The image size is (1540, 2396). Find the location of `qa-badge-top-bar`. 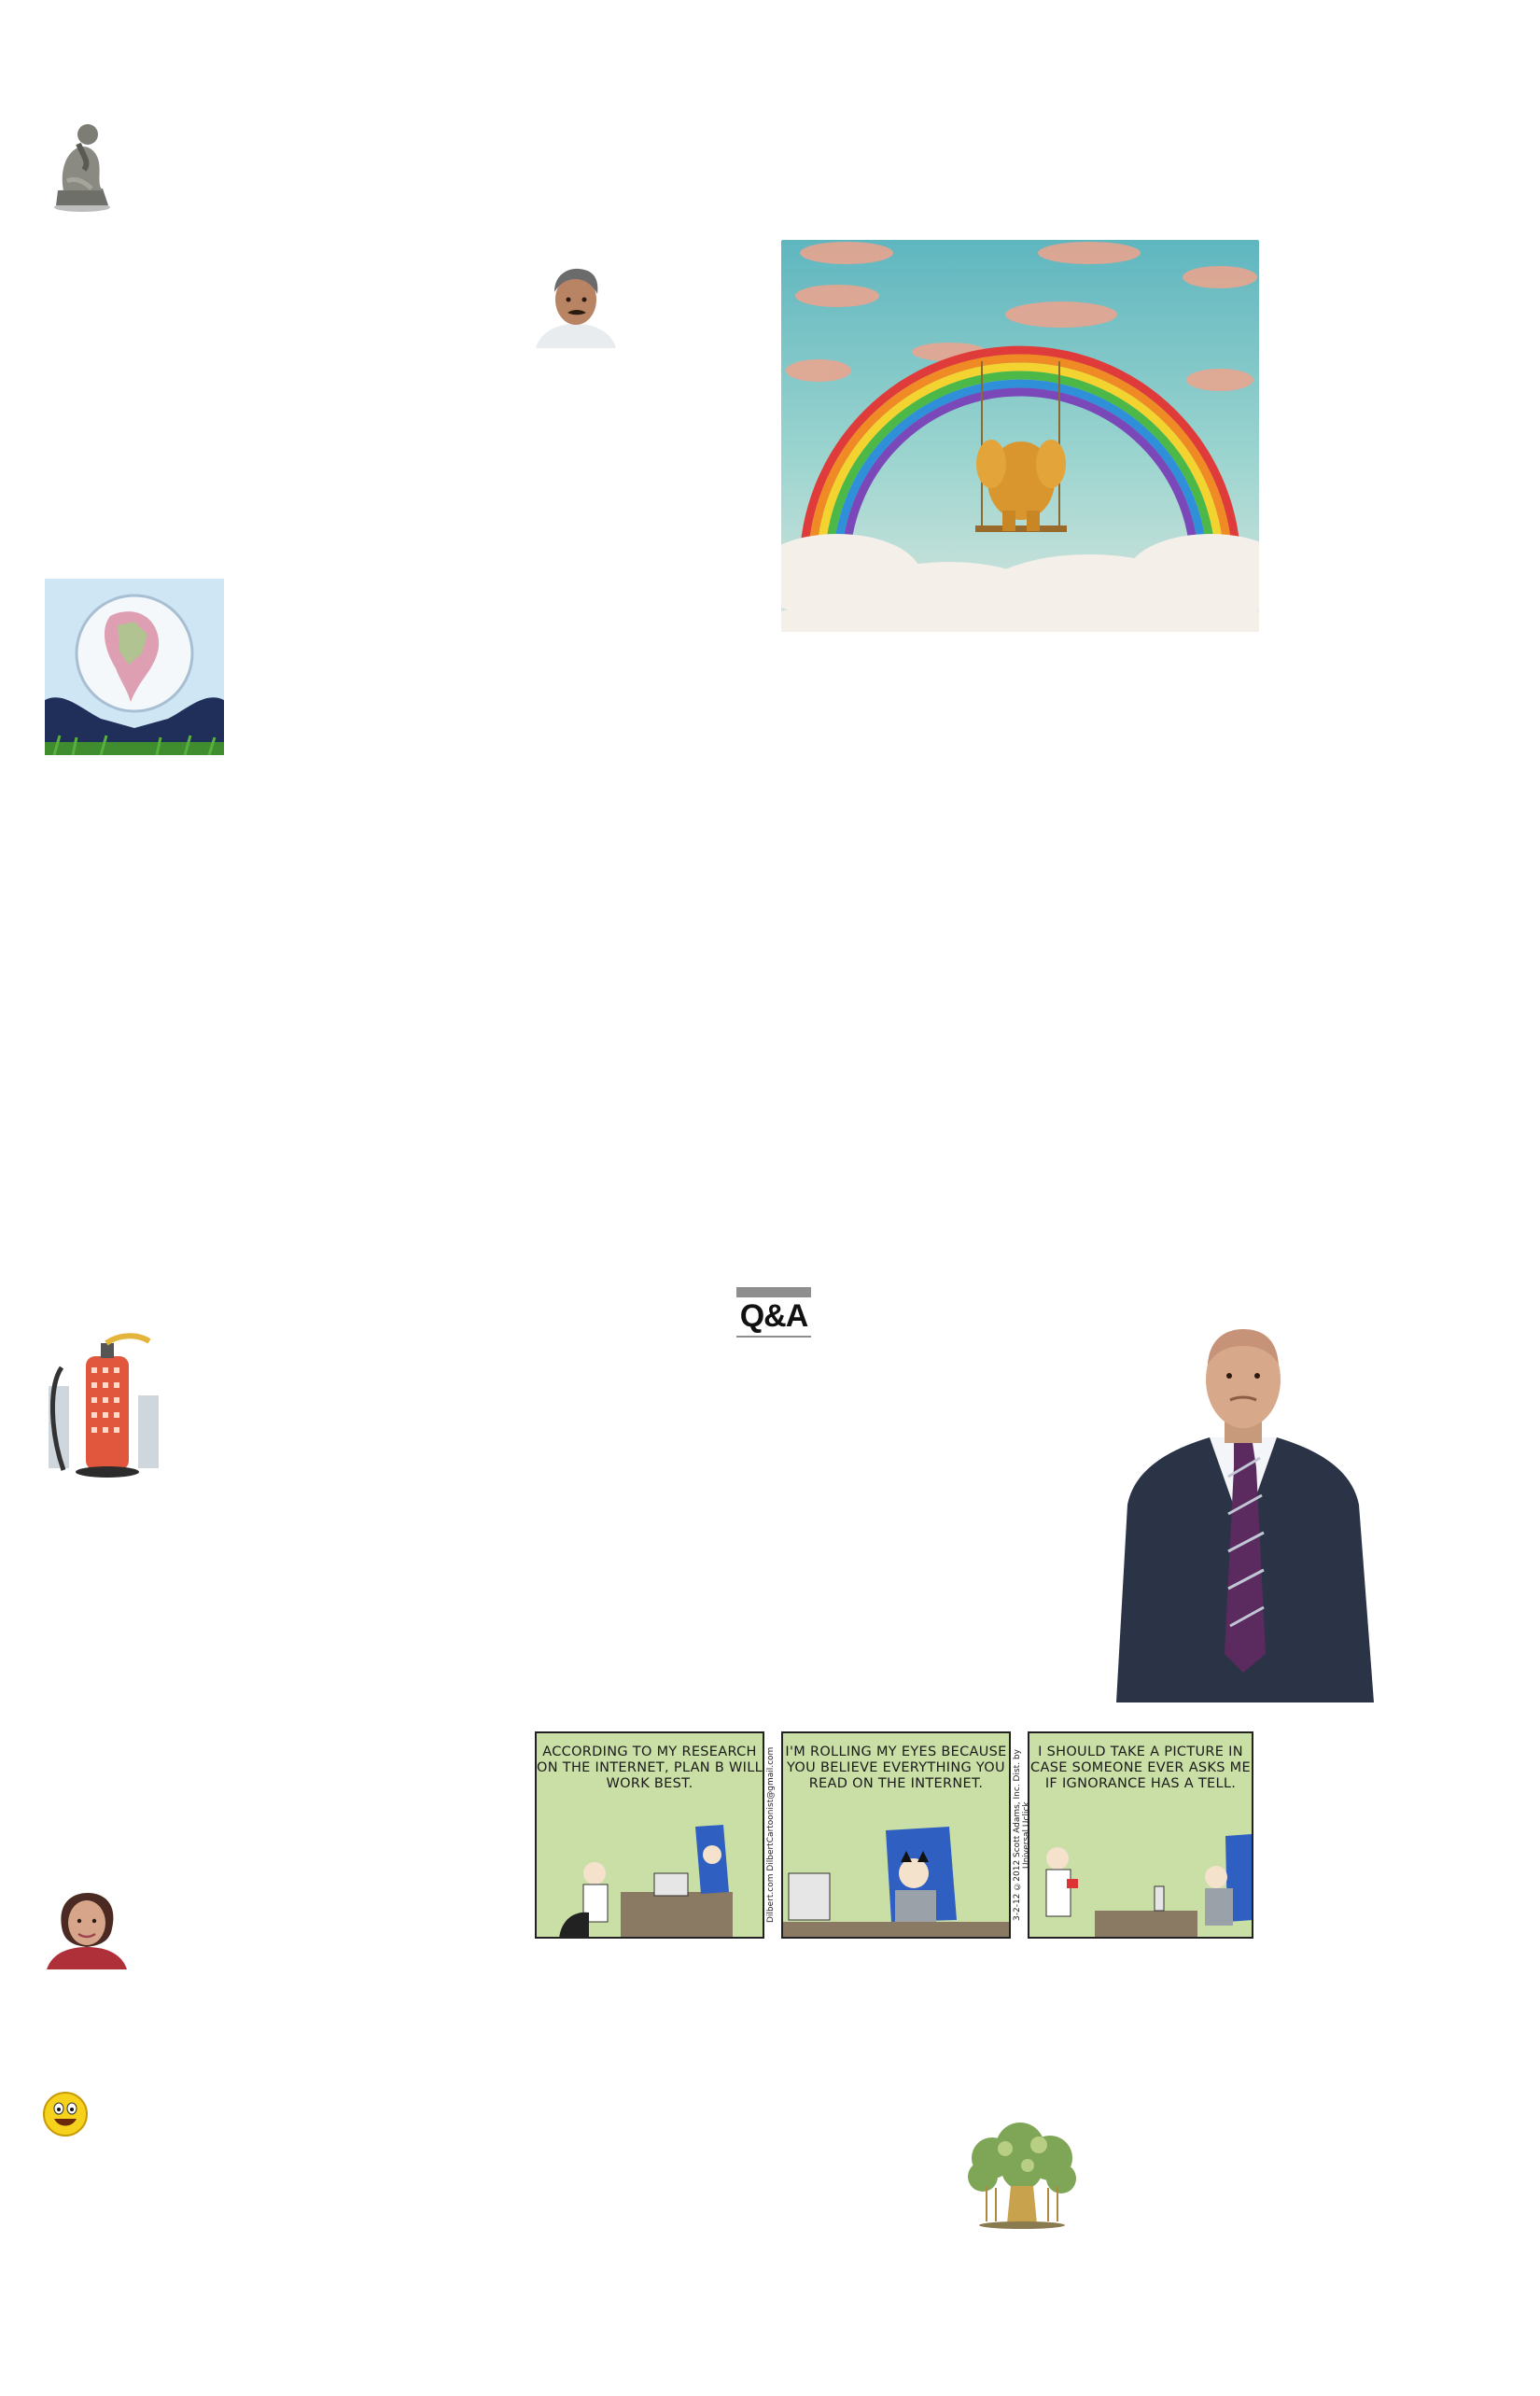

qa-badge-top-bar is located at coordinates (773, 1292).